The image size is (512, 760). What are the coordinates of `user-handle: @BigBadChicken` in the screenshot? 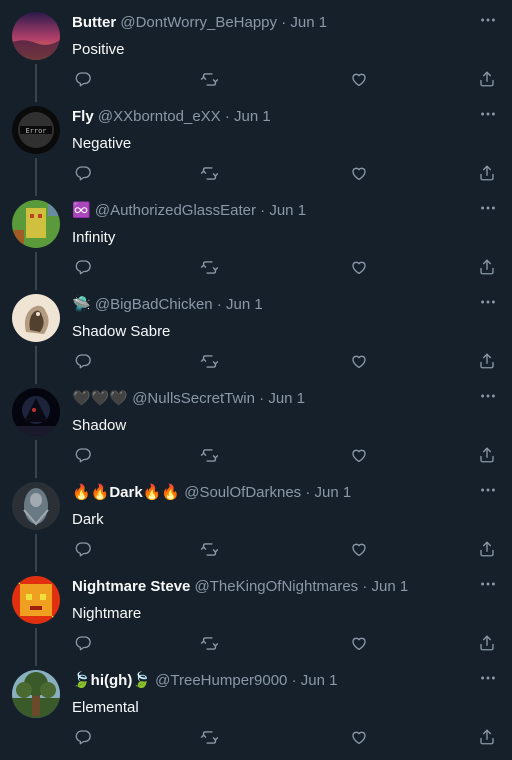 It's located at (154, 304).